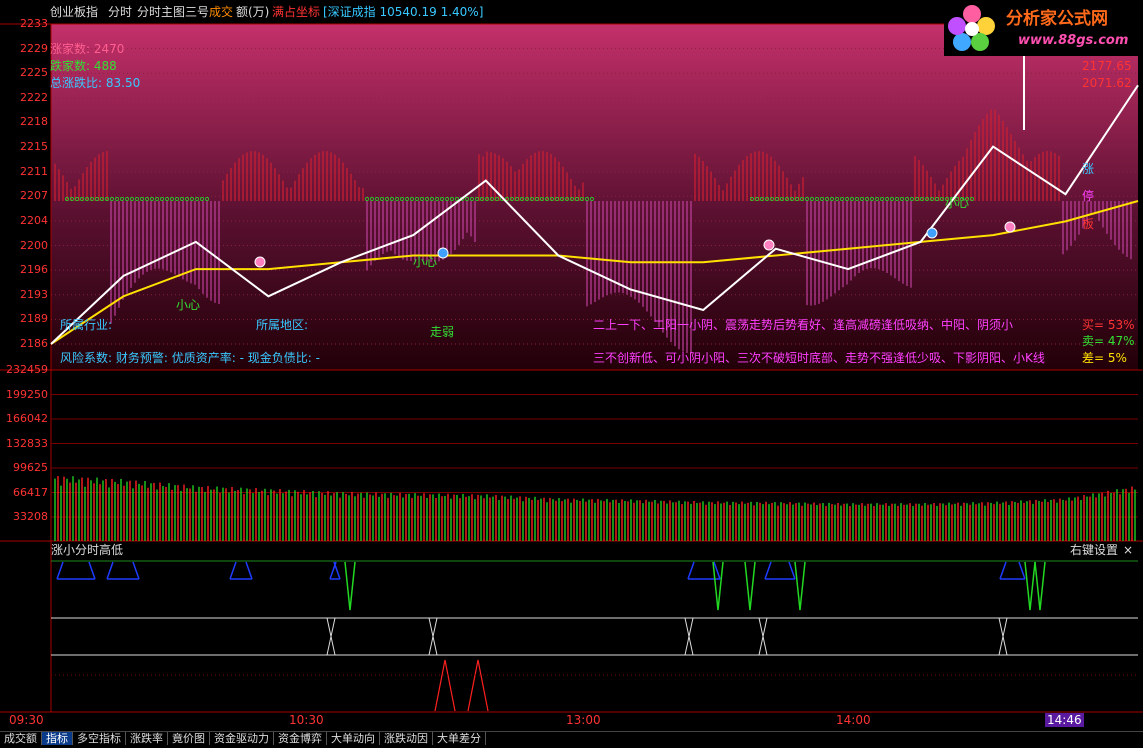 The height and width of the screenshot is (748, 1143). I want to click on subpanel-title: 涨小分时高低, so click(87, 550).